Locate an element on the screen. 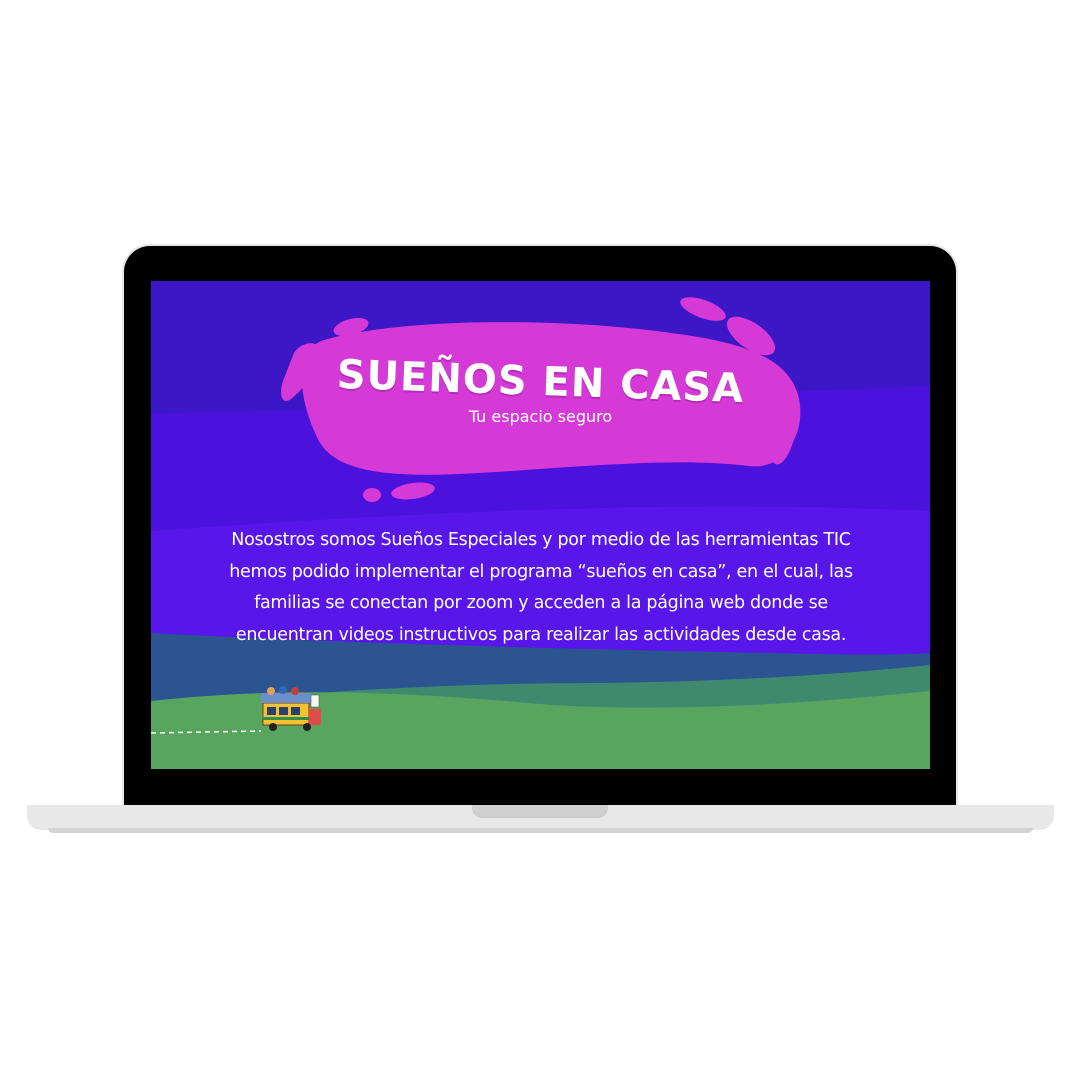 This screenshot has width=1080, height=1080. slide-subtitle: Tu espacio seguro is located at coordinates (540, 416).